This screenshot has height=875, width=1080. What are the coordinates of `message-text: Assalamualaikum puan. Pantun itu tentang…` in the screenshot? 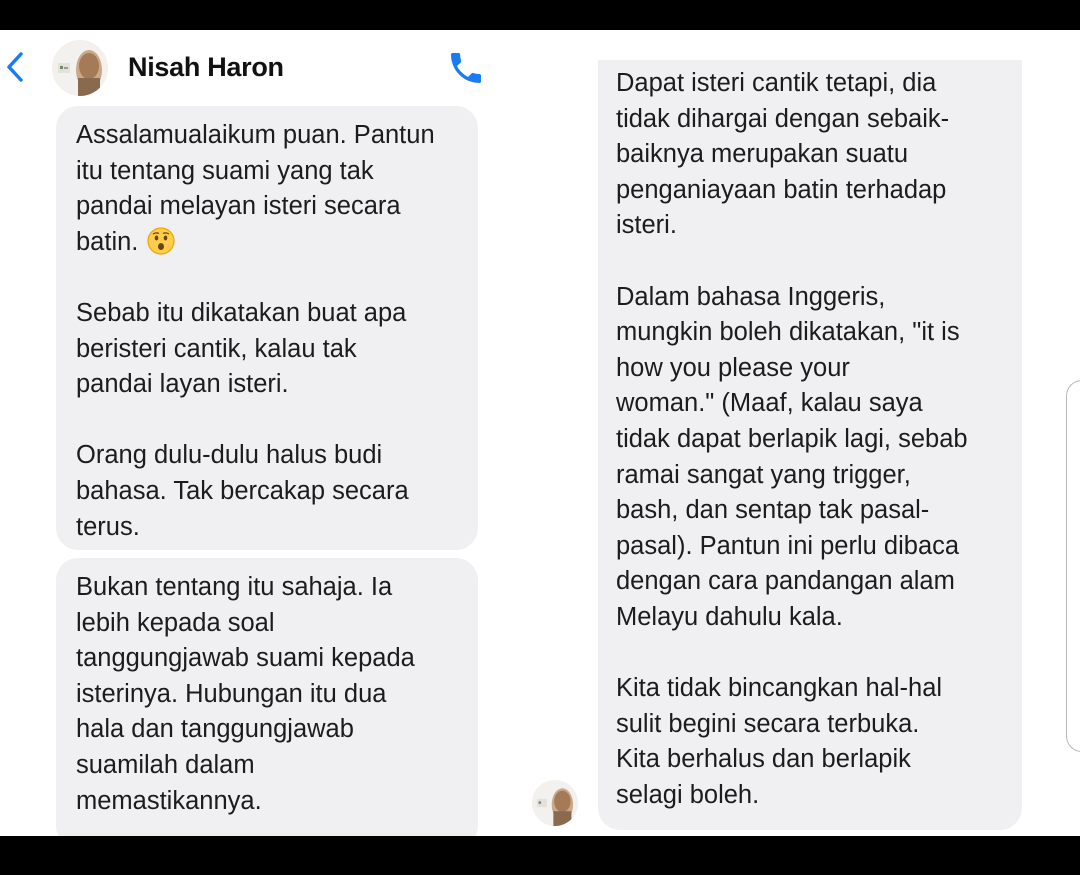 It's located at (255, 188).